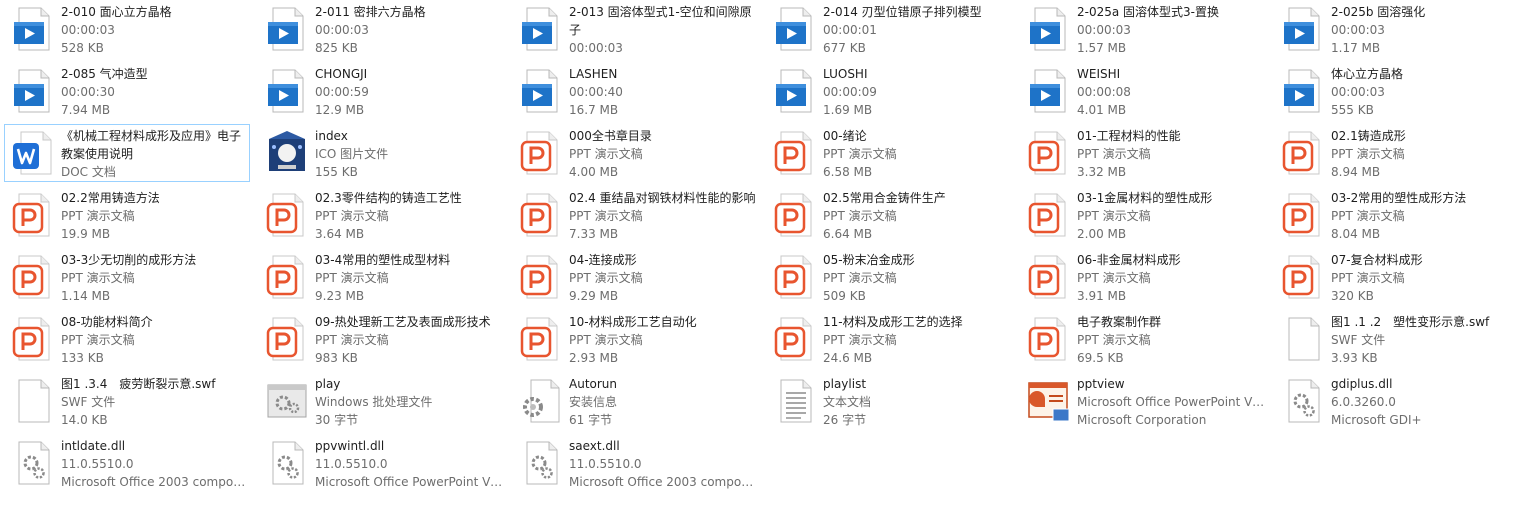  Describe the element at coordinates (845, 420) in the screenshot. I see `file-size: 26 字节` at that location.